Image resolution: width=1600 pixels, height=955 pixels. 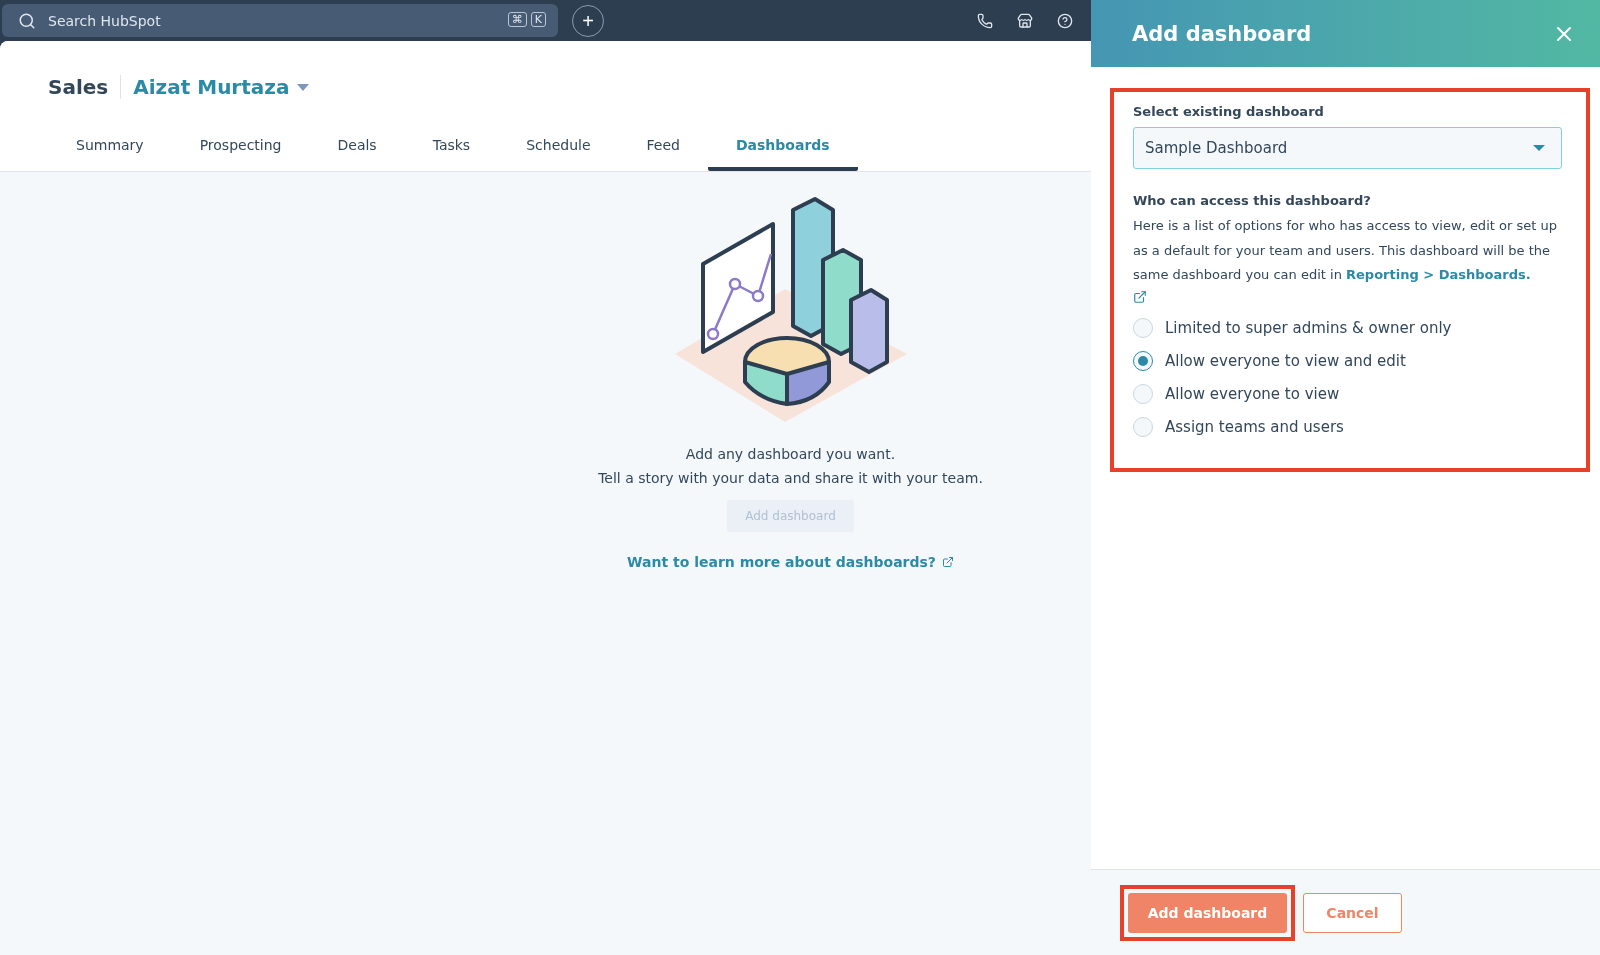 I want to click on tab: Tasks, so click(x=451, y=148).